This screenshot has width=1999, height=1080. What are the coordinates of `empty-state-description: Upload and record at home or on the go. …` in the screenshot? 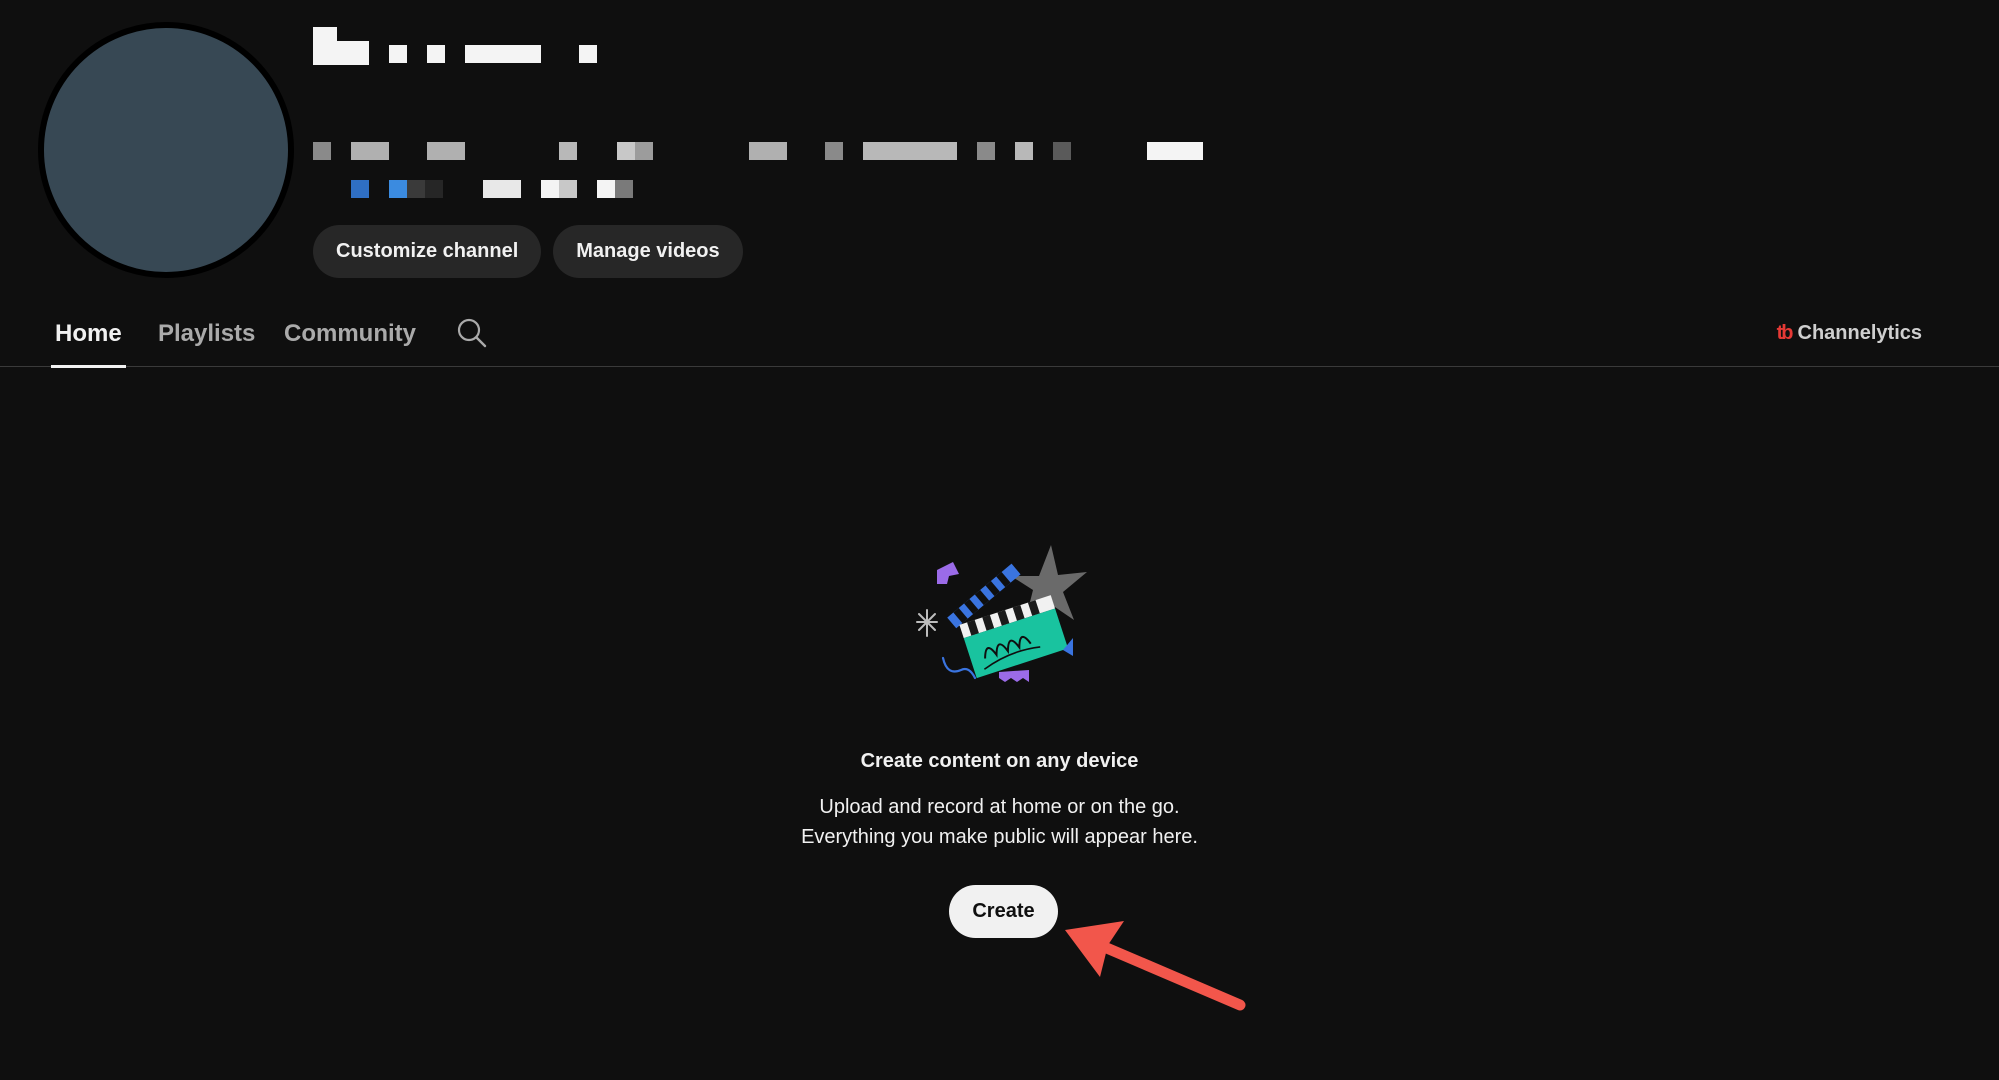 It's located at (999, 822).